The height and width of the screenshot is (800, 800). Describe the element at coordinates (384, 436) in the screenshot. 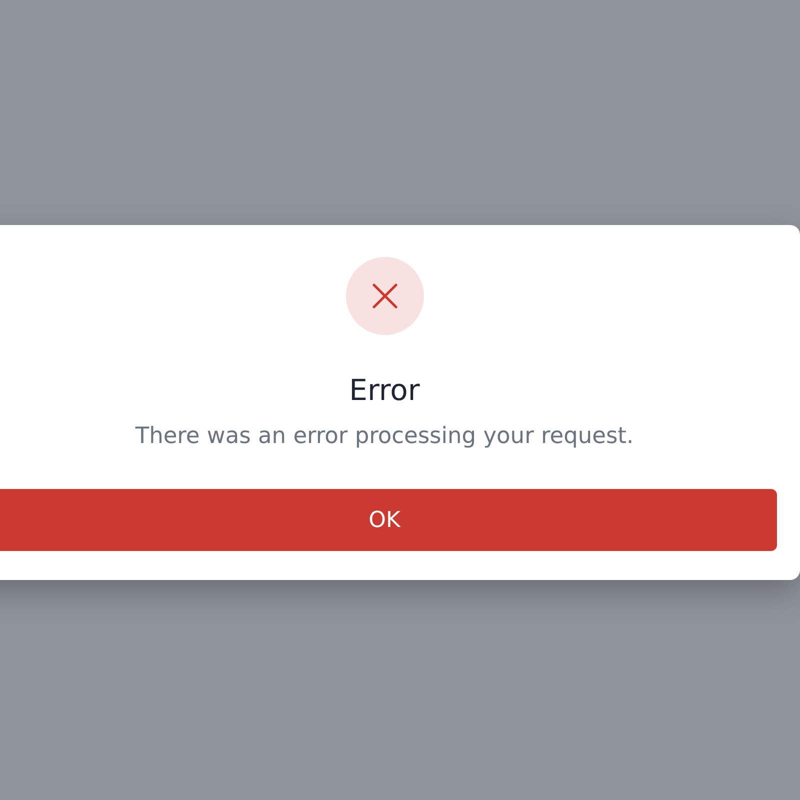

I see `dialog-message: There was an error processing your request.` at that location.